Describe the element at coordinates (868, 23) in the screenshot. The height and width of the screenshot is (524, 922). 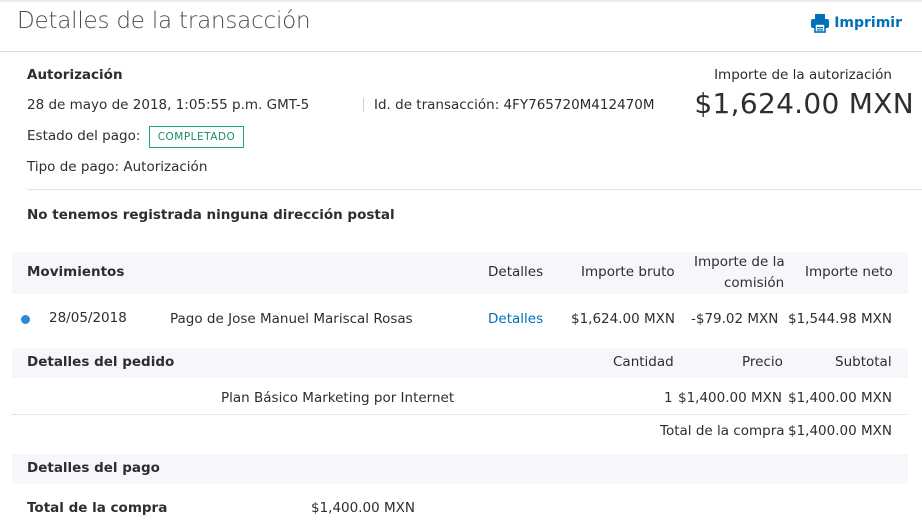
I see `print-label: Imprimir` at that location.